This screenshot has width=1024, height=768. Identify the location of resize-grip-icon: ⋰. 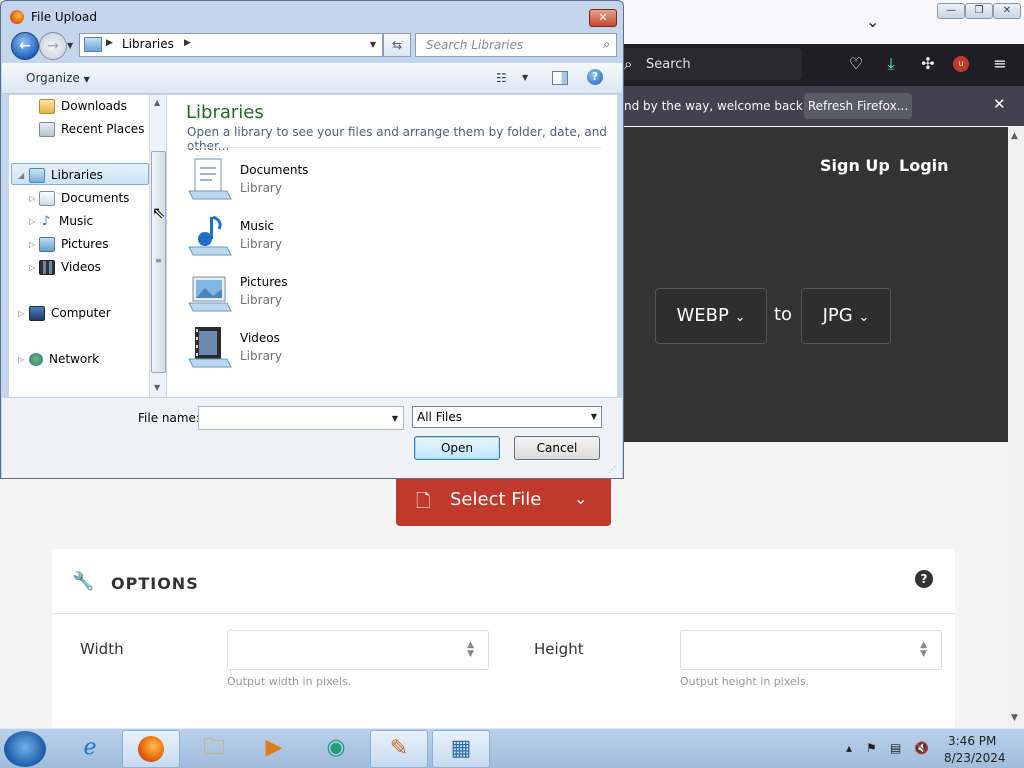
(612, 469).